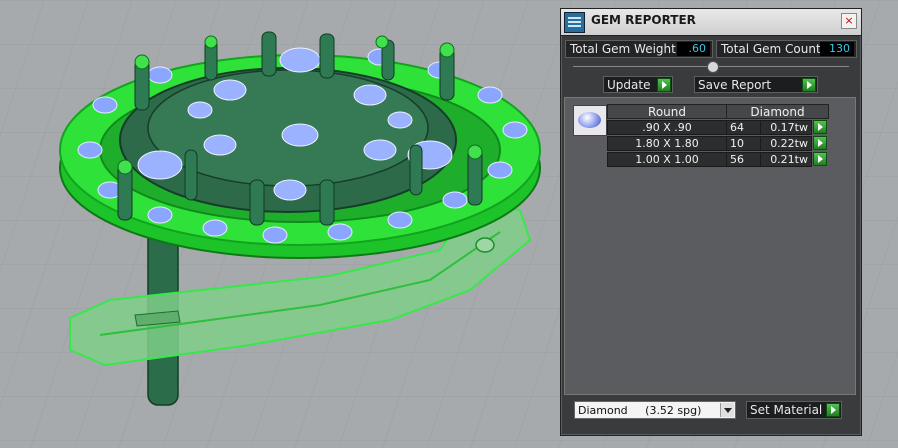  What do you see at coordinates (743, 127) in the screenshot?
I see `row-count: 64` at bounding box center [743, 127].